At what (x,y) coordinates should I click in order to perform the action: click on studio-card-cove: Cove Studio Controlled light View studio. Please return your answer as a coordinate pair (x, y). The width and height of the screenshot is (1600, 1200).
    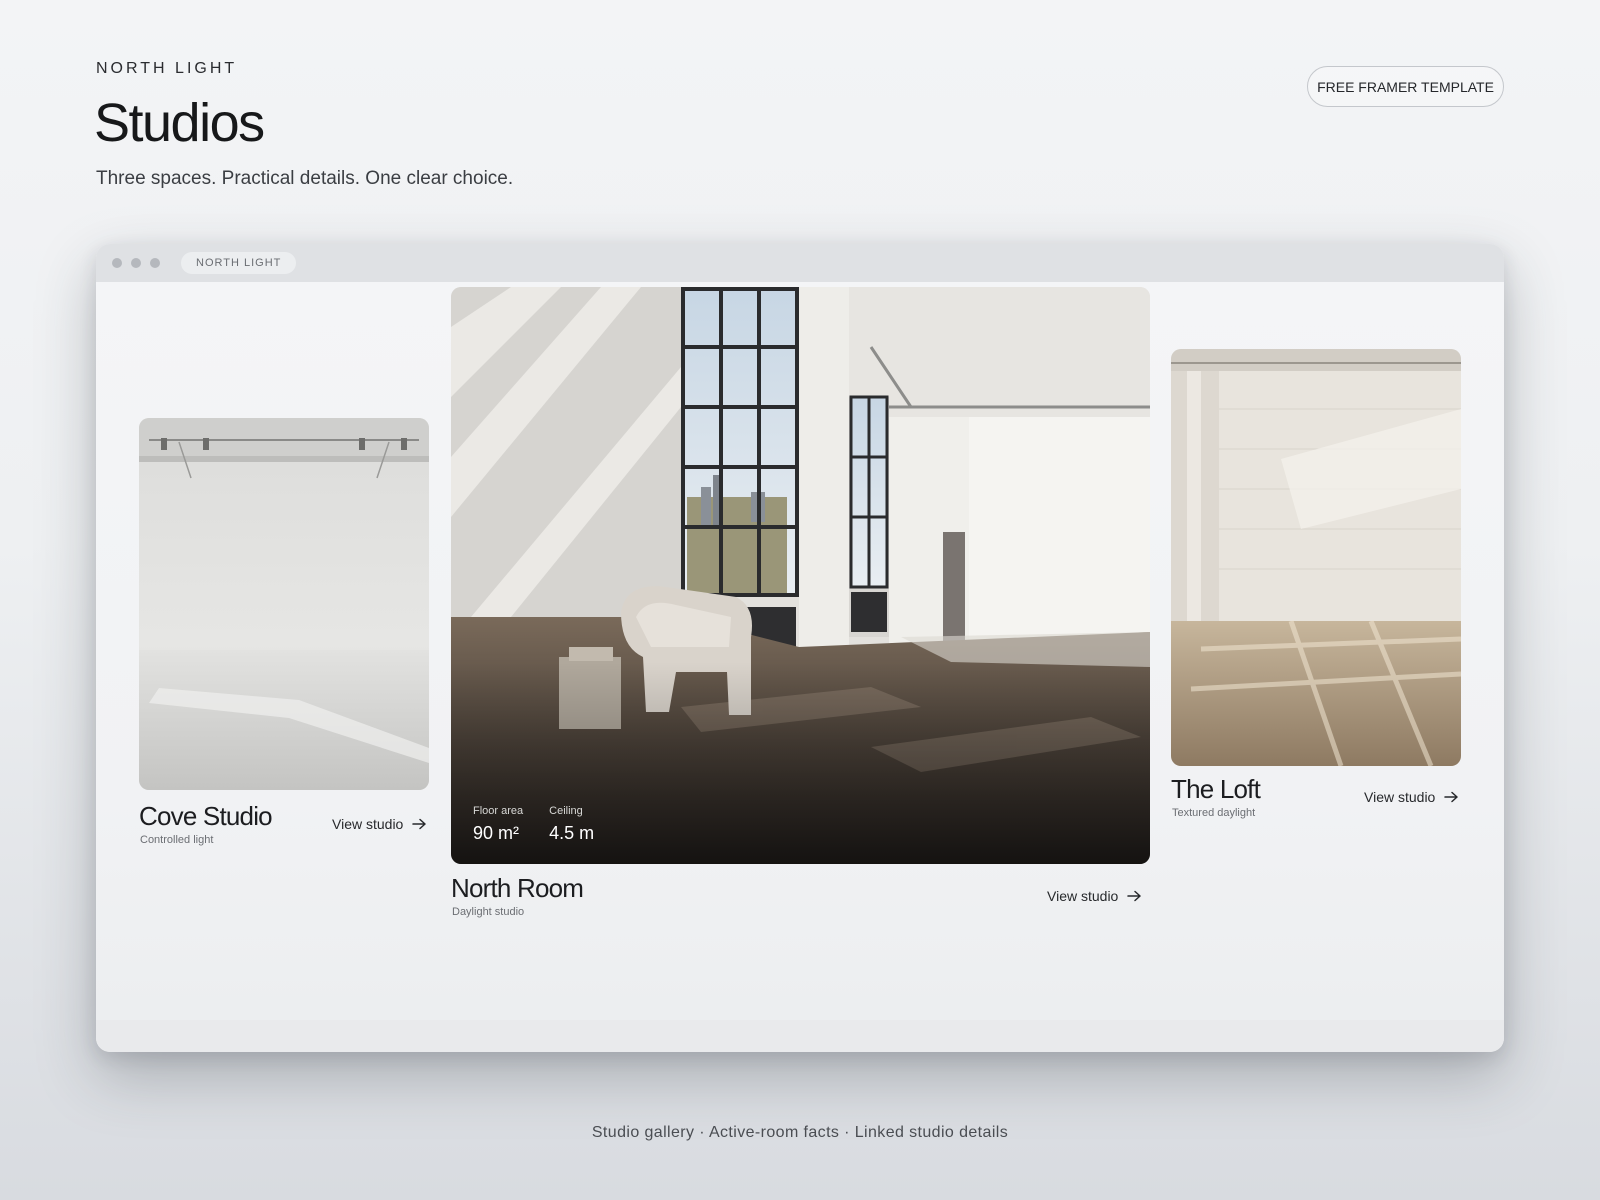
    Looking at the image, I should click on (284, 638).